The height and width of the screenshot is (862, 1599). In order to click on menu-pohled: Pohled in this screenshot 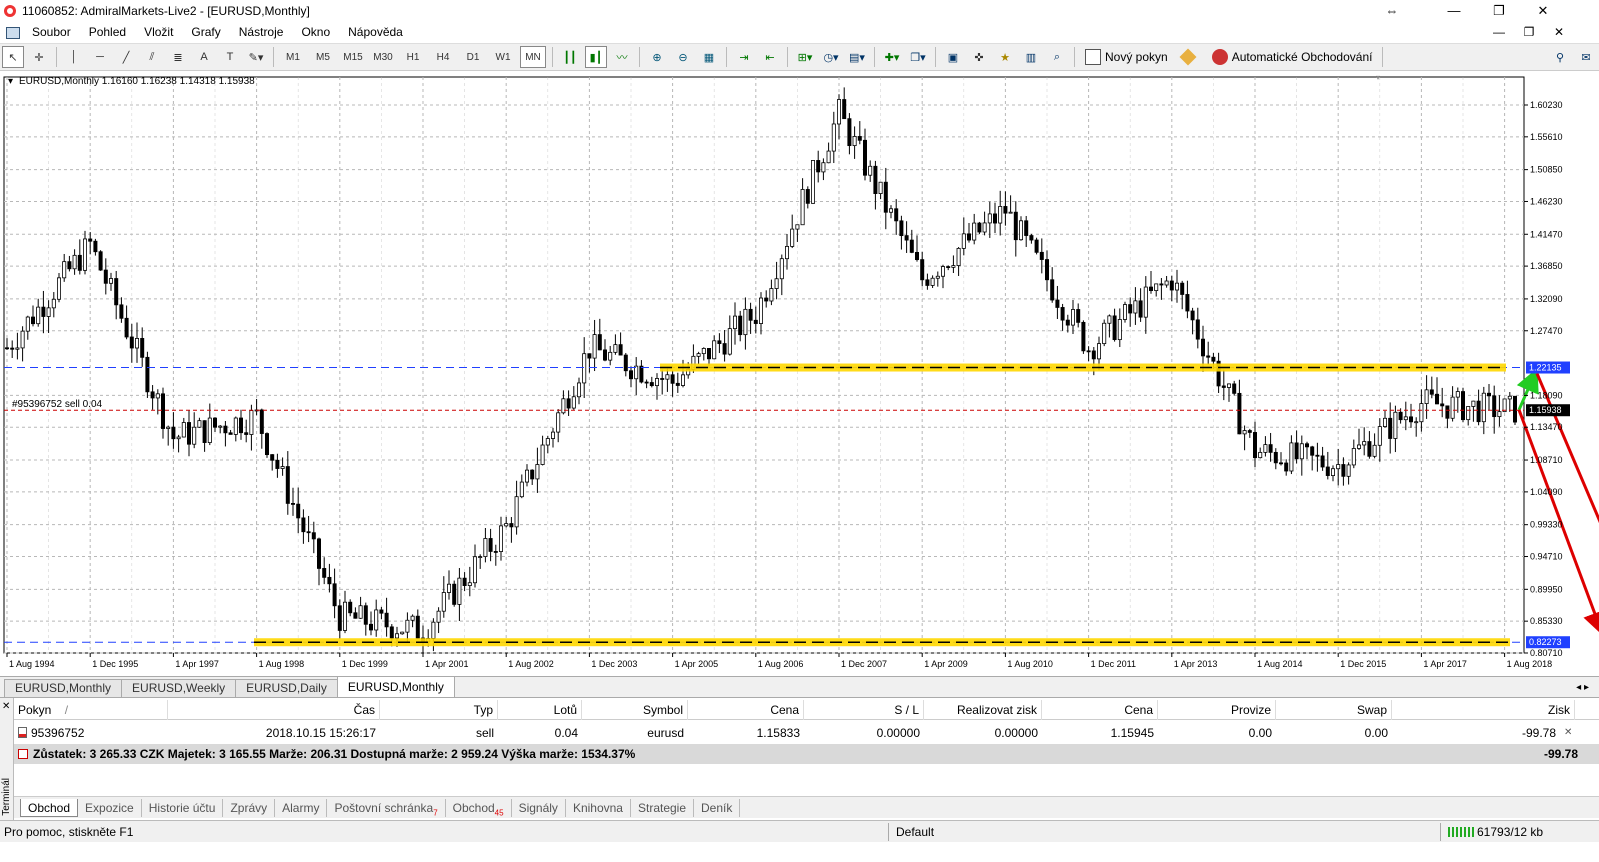, I will do `click(107, 32)`.